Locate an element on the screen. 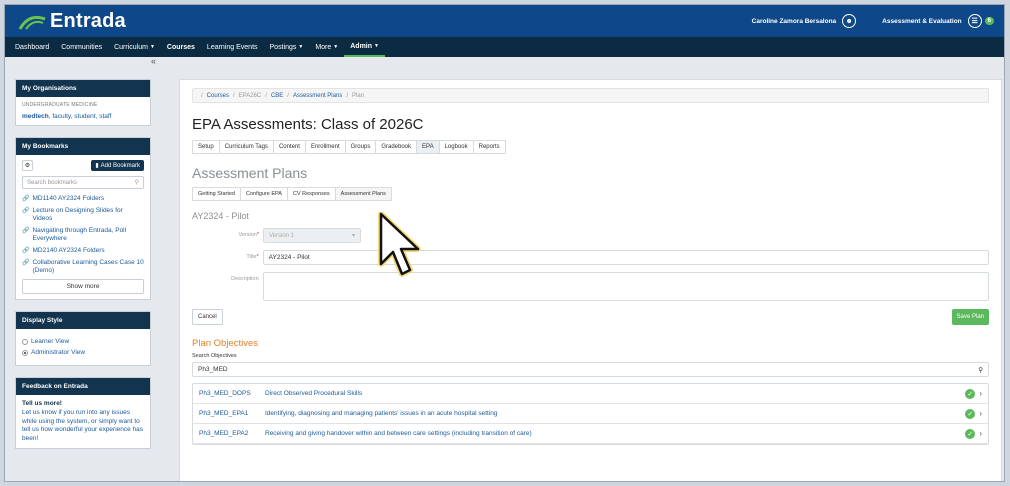  objective-description: Direct Observed Procedural Skills is located at coordinates (314, 393).